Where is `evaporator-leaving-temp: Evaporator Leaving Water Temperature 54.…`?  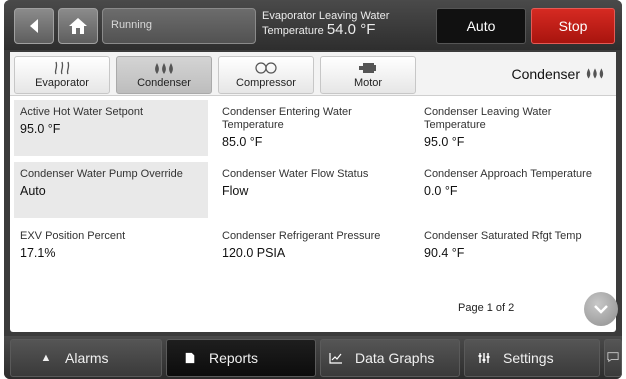
evaporator-leaving-temp: Evaporator Leaving Water Temperature 54.… is located at coordinates (325, 23).